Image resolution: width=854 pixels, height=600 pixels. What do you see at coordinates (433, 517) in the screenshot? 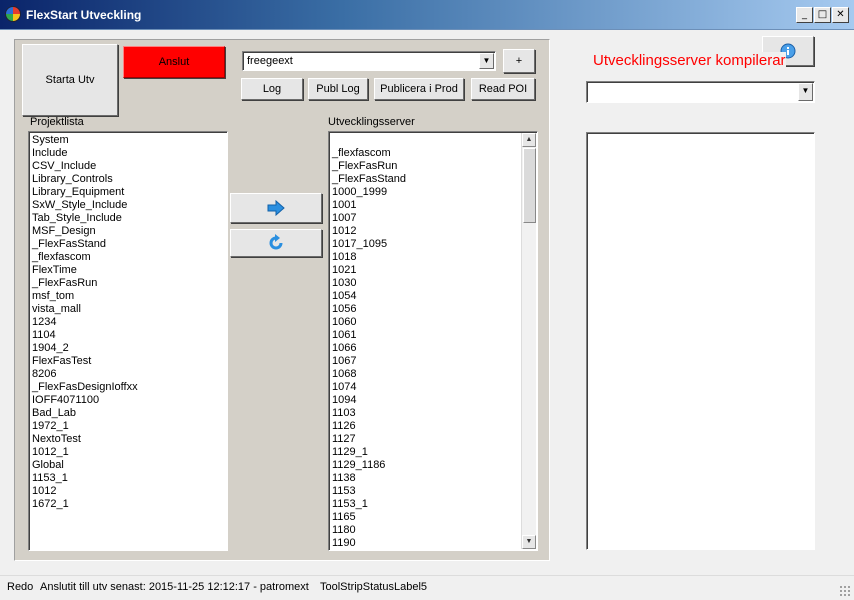
I see `list-item: 1165` at bounding box center [433, 517].